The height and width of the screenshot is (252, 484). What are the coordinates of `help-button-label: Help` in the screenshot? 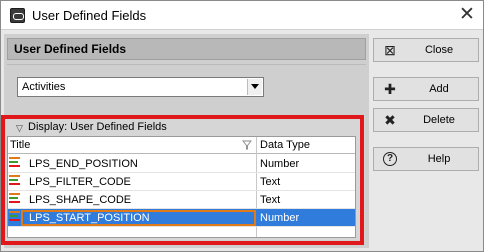 It's located at (439, 159).